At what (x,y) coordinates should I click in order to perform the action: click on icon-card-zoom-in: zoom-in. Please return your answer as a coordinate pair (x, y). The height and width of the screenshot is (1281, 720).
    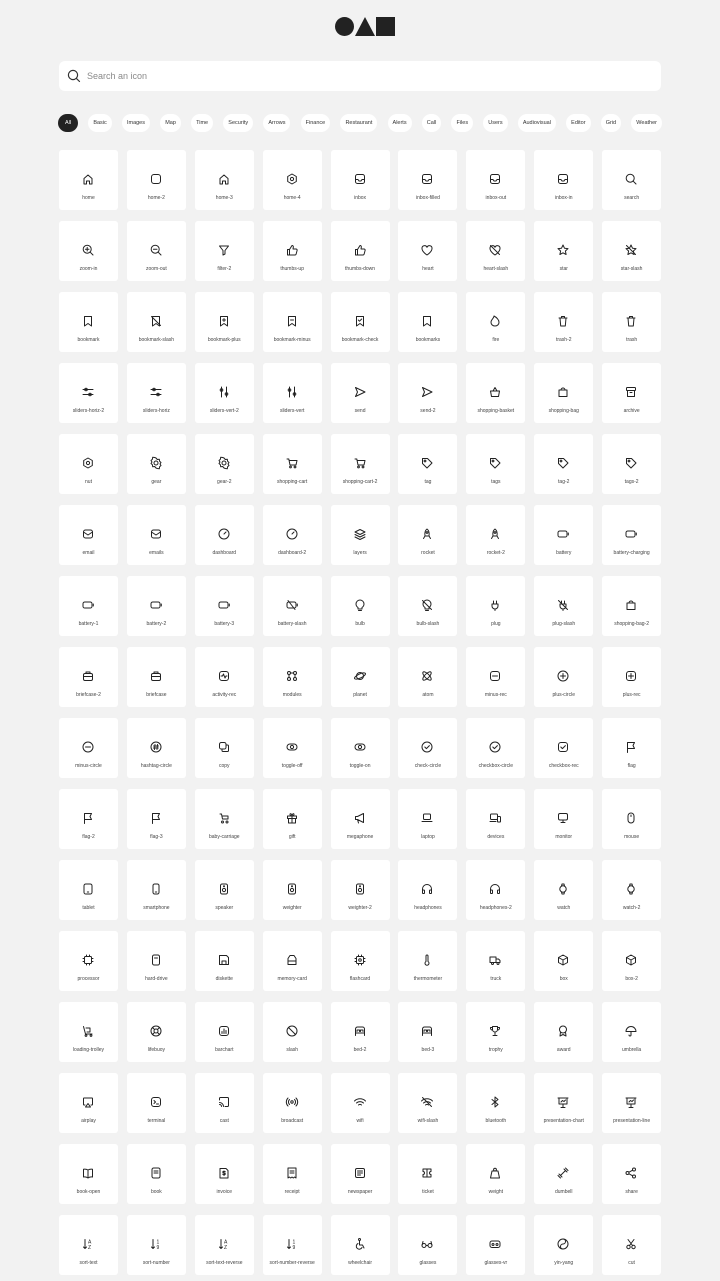
    Looking at the image, I should click on (88, 251).